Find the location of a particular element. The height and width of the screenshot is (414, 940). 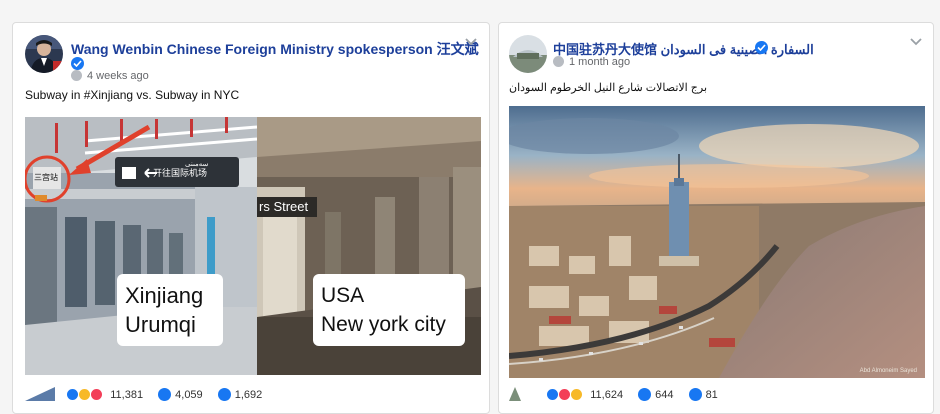

comment-count: 644 is located at coordinates (664, 395).